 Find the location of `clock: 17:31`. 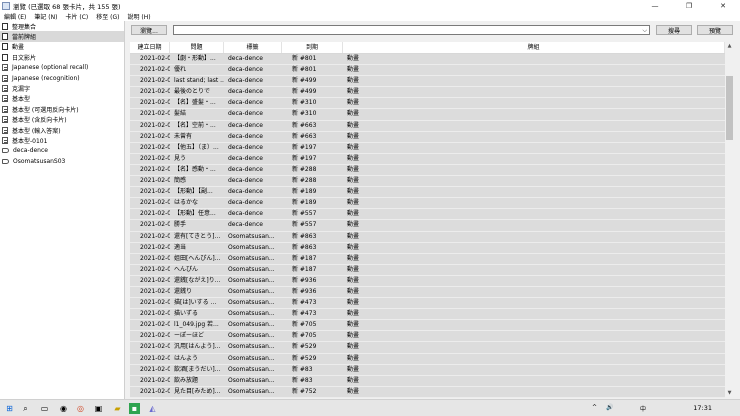

clock: 17:31 is located at coordinates (702, 408).